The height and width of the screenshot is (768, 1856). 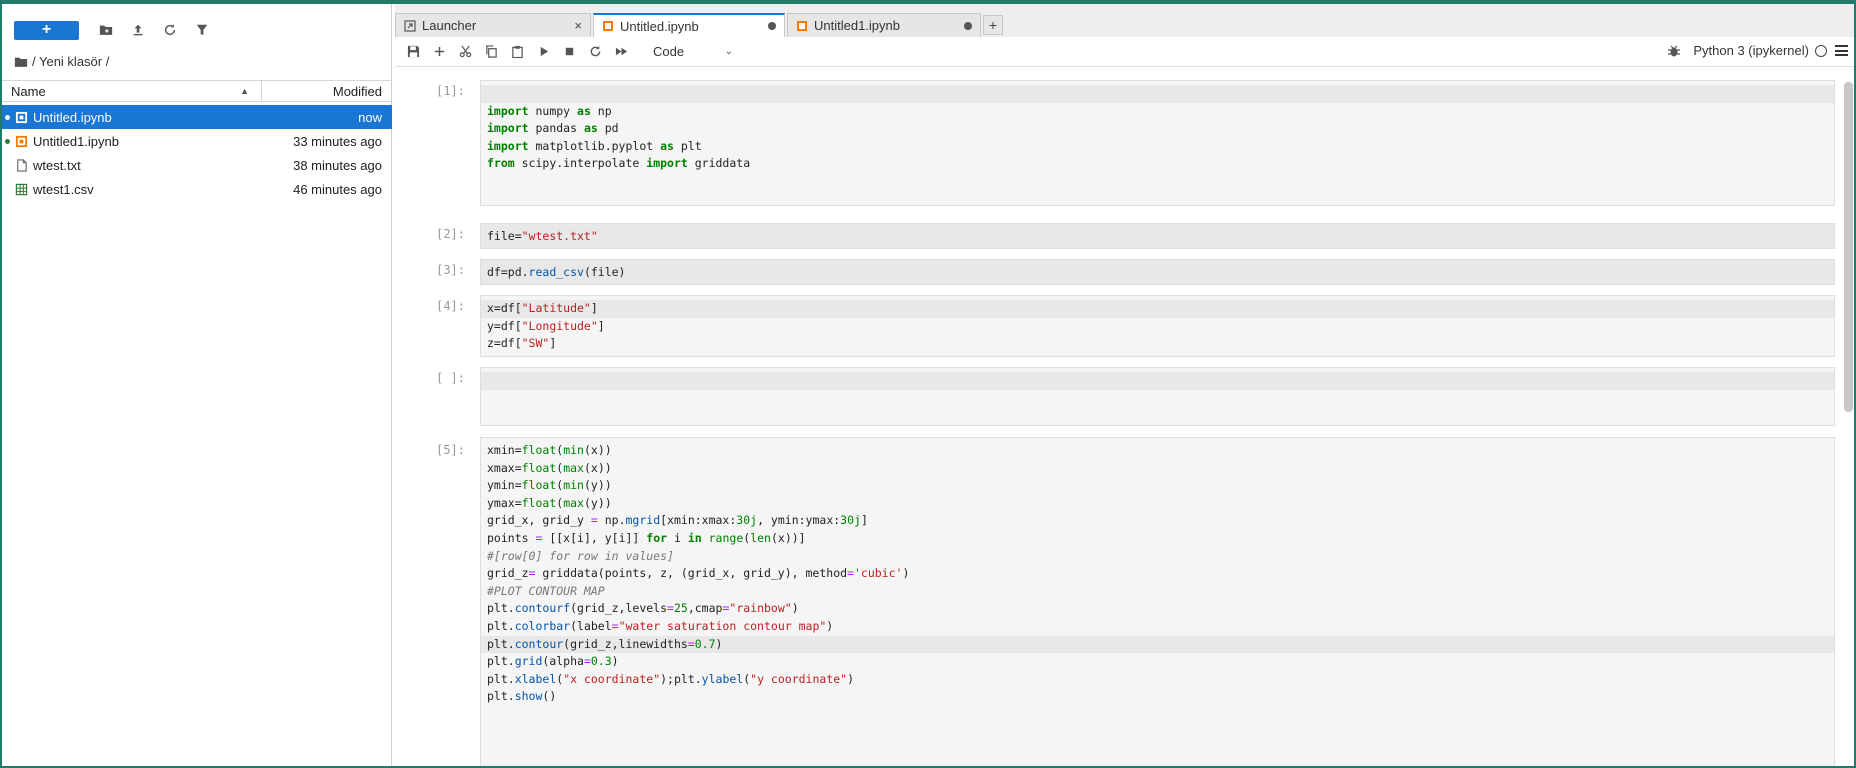 I want to click on cell-prompt: [1]:, so click(x=450, y=91).